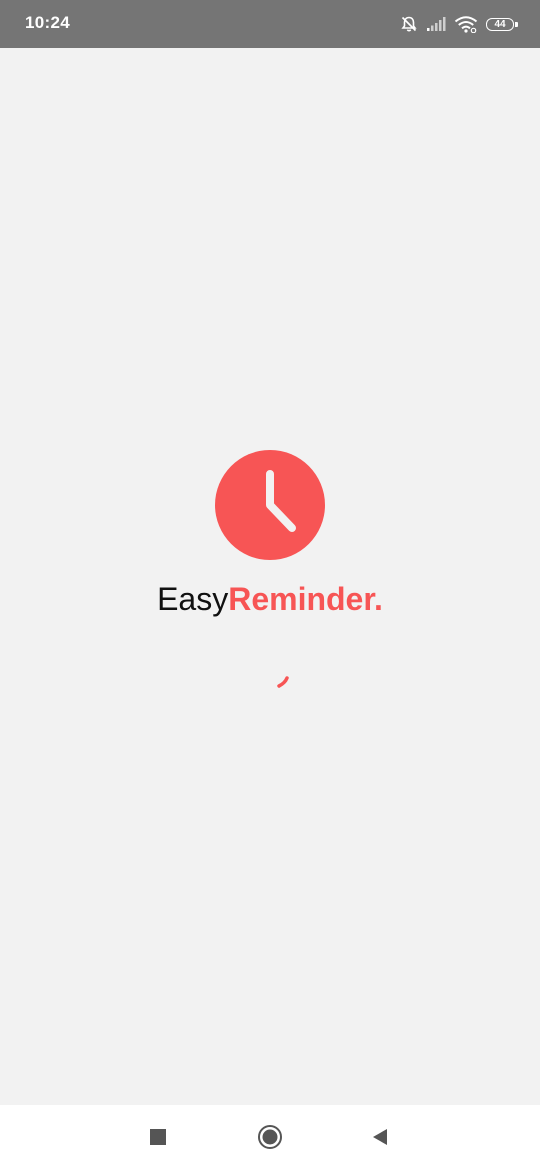 The width and height of the screenshot is (540, 1170). What do you see at coordinates (466, 24) in the screenshot?
I see `wifi-icon` at bounding box center [466, 24].